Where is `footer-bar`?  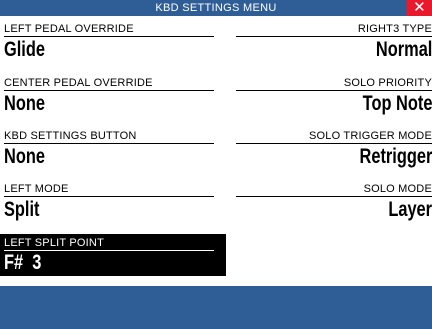 footer-bar is located at coordinates (216, 307).